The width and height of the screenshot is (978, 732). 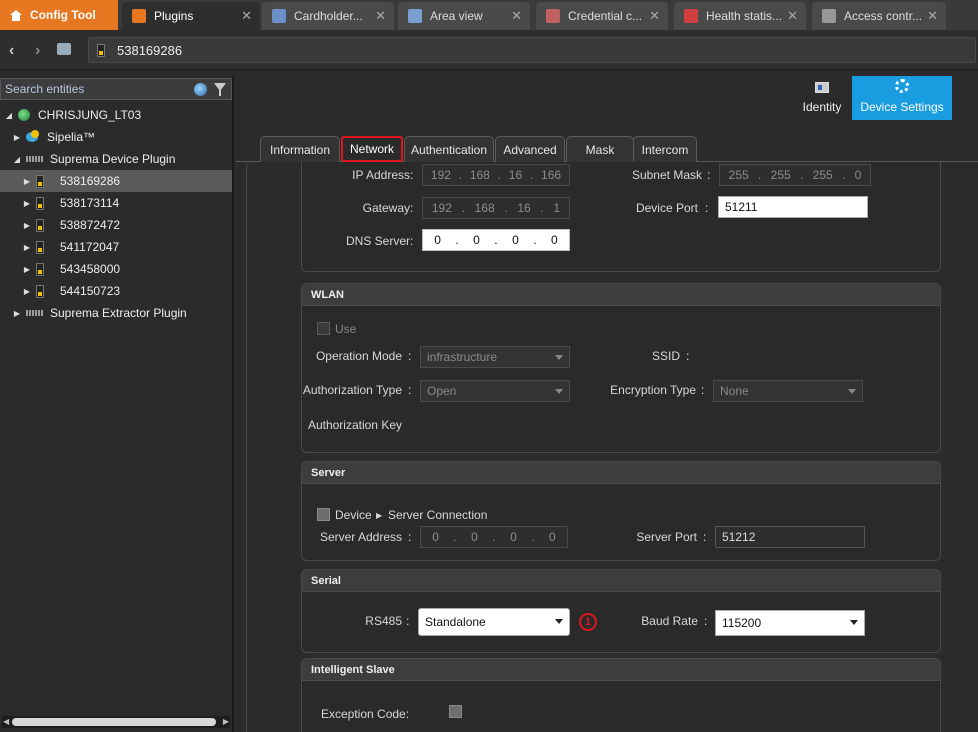 What do you see at coordinates (328, 16) in the screenshot?
I see `tab-cardholder: Cardholder... ✕` at bounding box center [328, 16].